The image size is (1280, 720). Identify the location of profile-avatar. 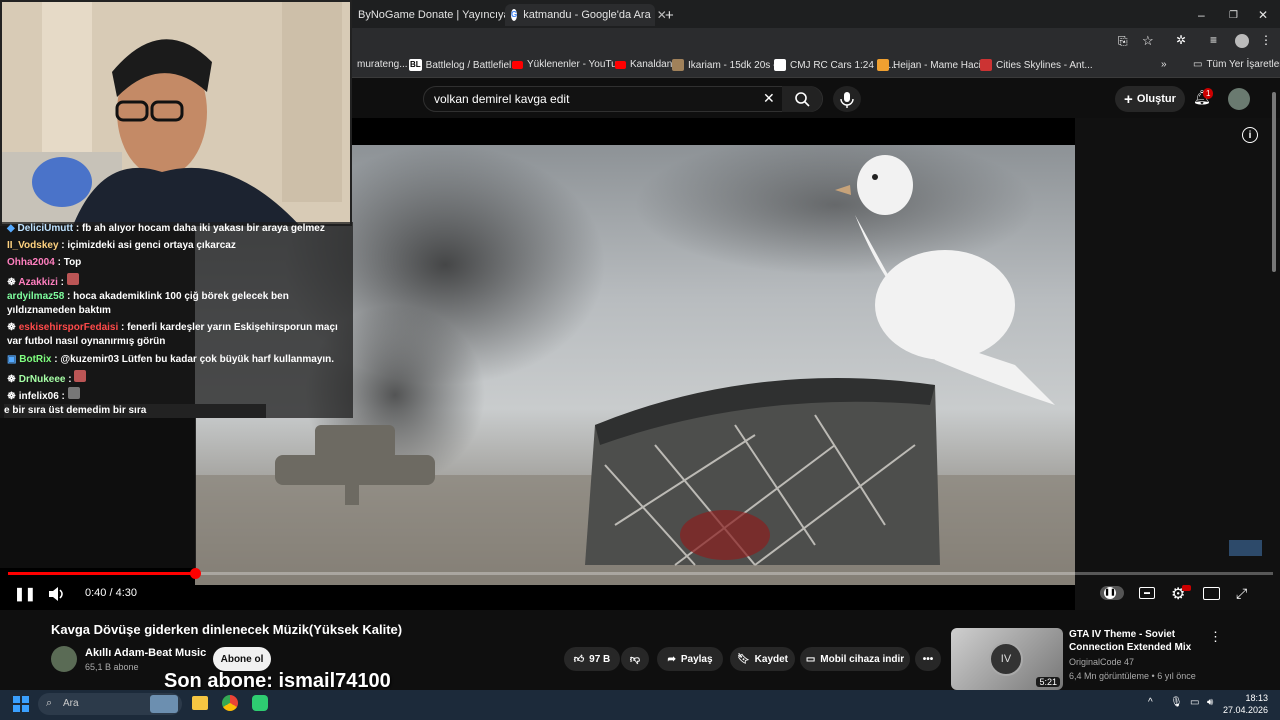
(1242, 41).